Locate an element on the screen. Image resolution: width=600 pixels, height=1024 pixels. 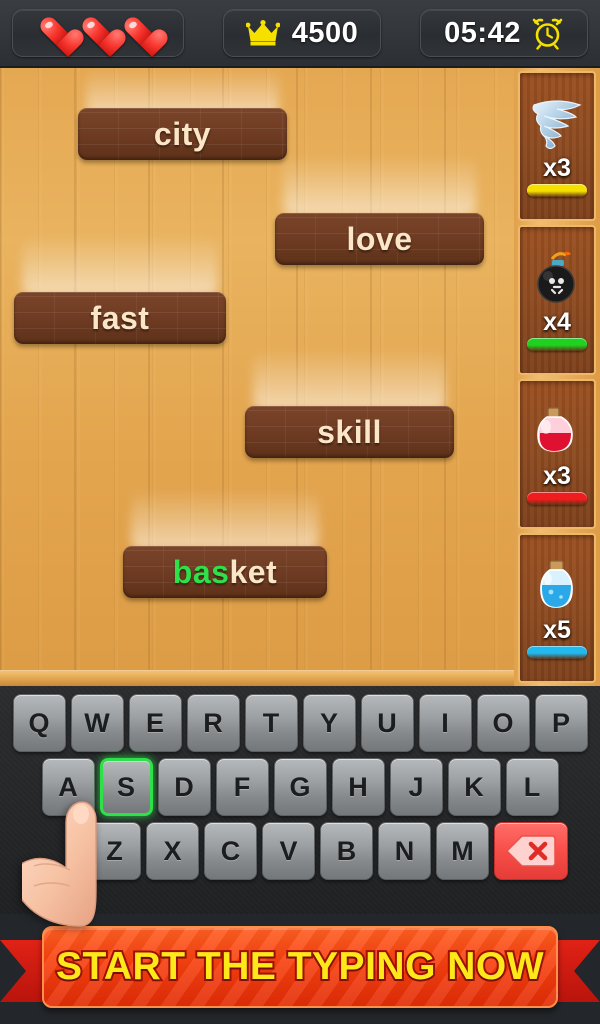
word-remaining-part: love is located at coordinates (379, 238).